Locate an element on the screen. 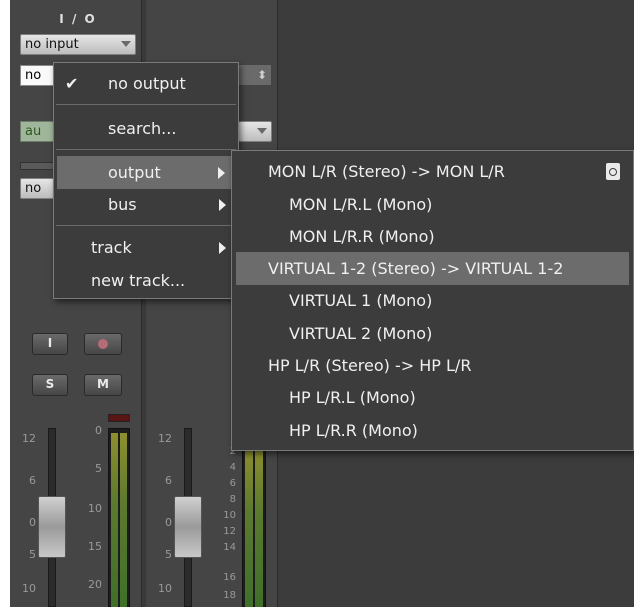 The width and height of the screenshot is (634, 607). submenu-item-label: MON L/R.R (Mono) is located at coordinates (362, 236).